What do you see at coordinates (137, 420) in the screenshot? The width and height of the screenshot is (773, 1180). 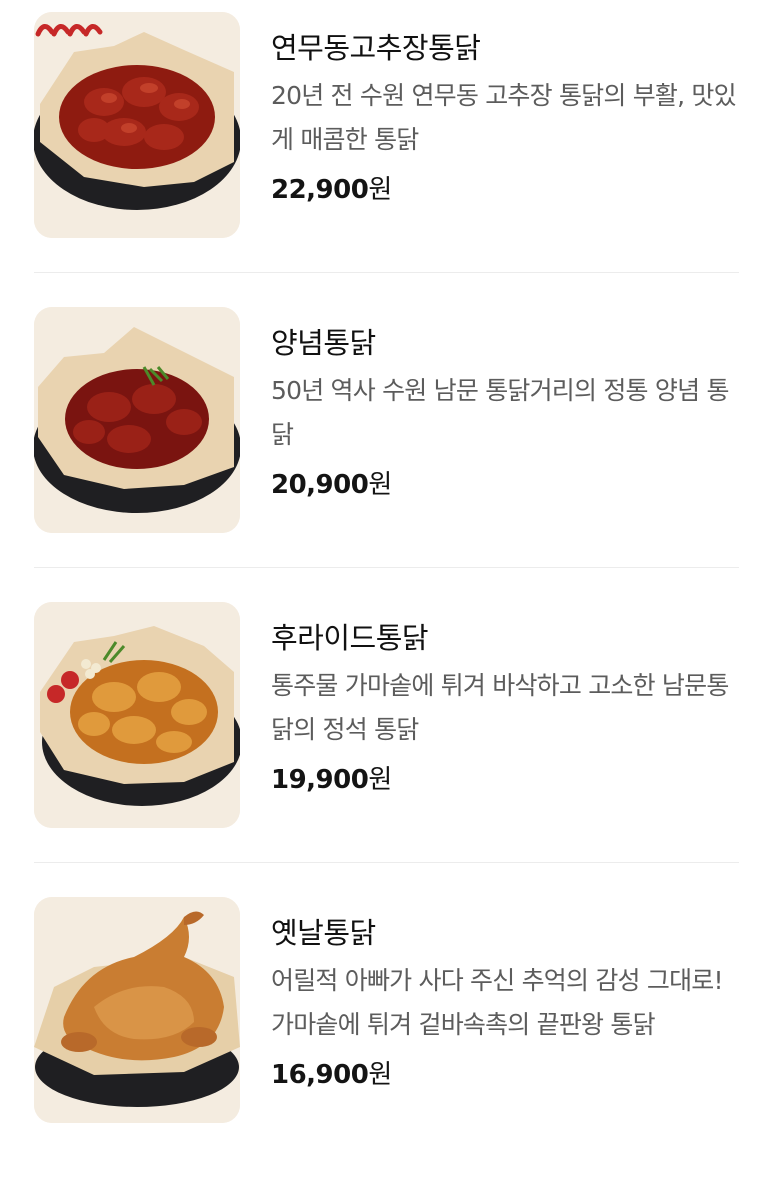 I see `seasoned-chicken-image` at bounding box center [137, 420].